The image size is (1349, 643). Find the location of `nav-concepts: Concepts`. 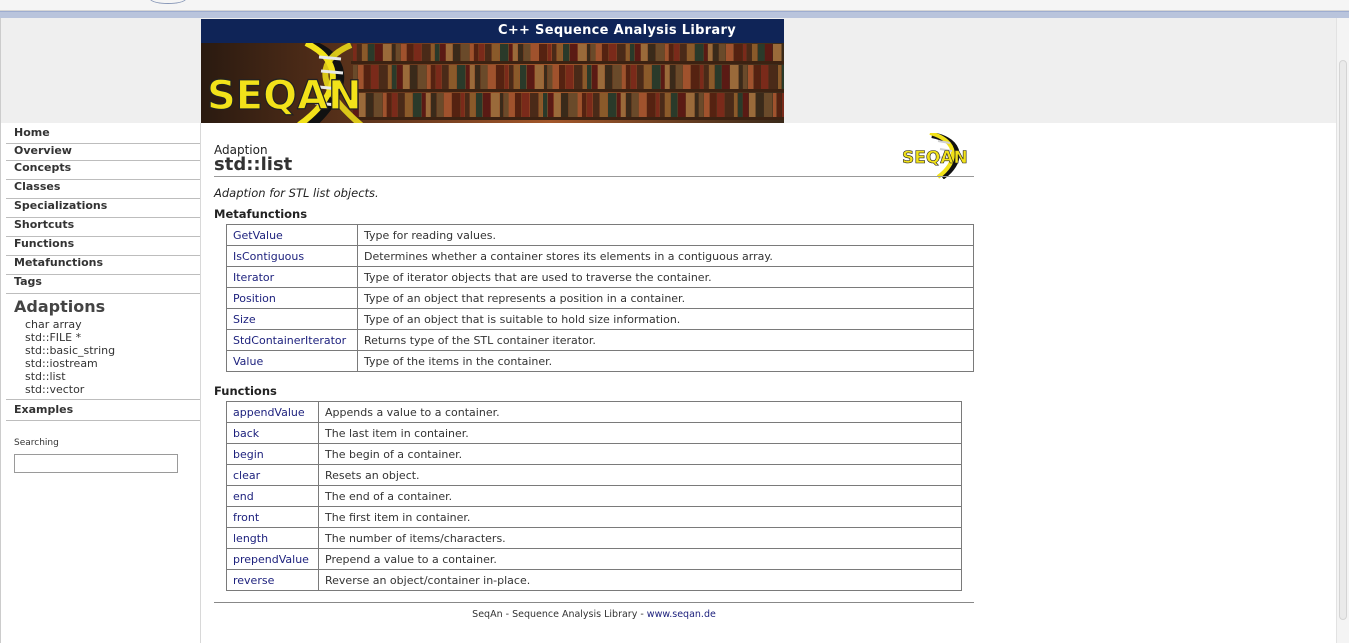

nav-concepts: Concepts is located at coordinates (103, 170).